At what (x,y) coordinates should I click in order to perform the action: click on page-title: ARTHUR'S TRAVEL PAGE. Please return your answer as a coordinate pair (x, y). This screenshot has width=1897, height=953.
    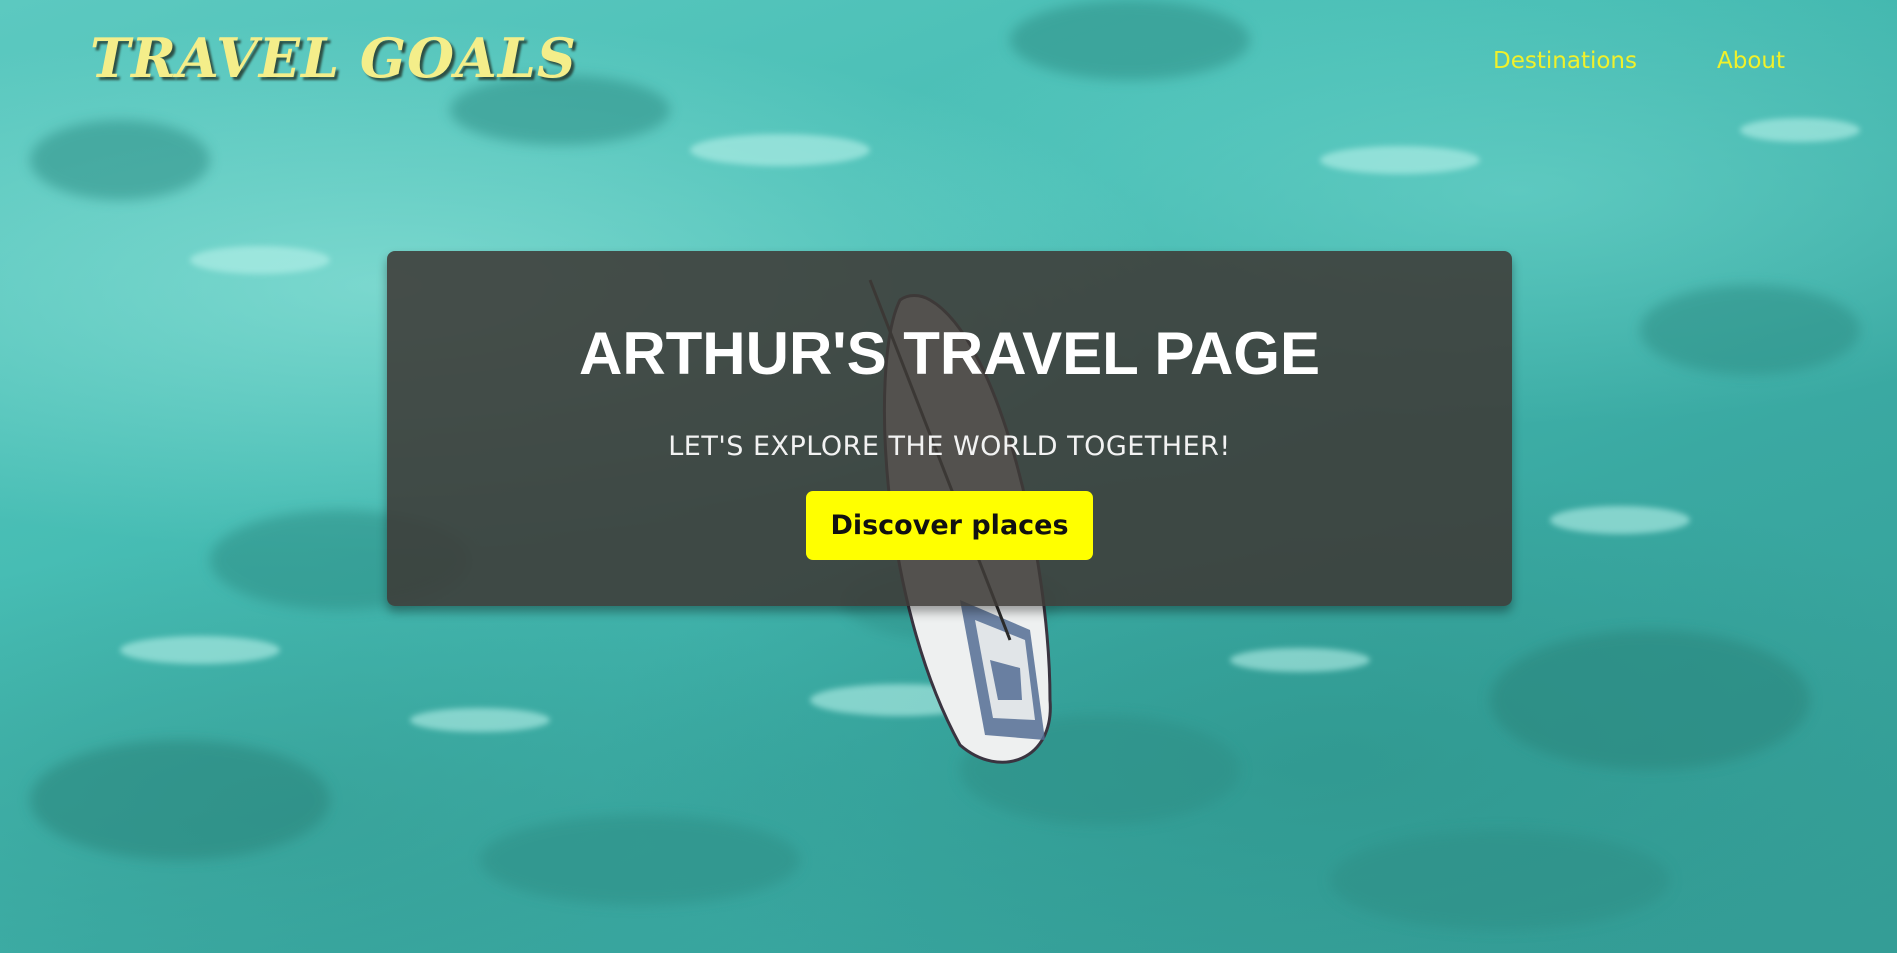
    Looking at the image, I should click on (949, 353).